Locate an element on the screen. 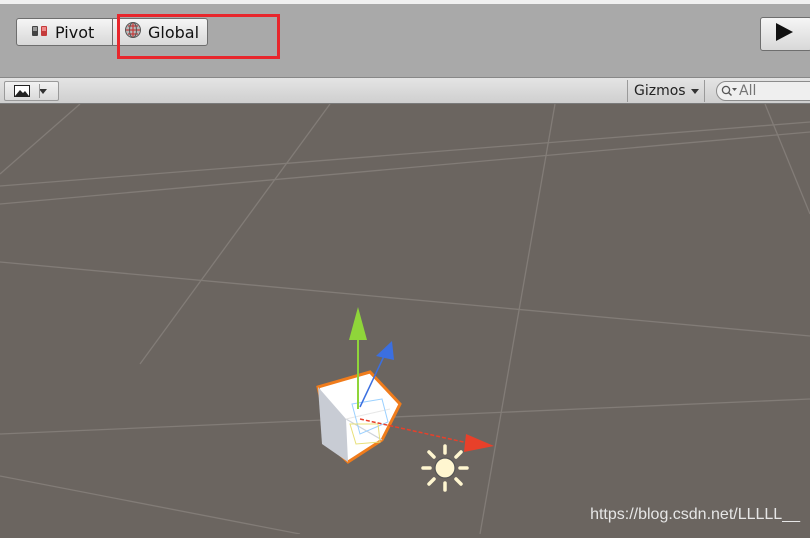 The image size is (810, 538). gizmos-label: Gizmos is located at coordinates (660, 91).